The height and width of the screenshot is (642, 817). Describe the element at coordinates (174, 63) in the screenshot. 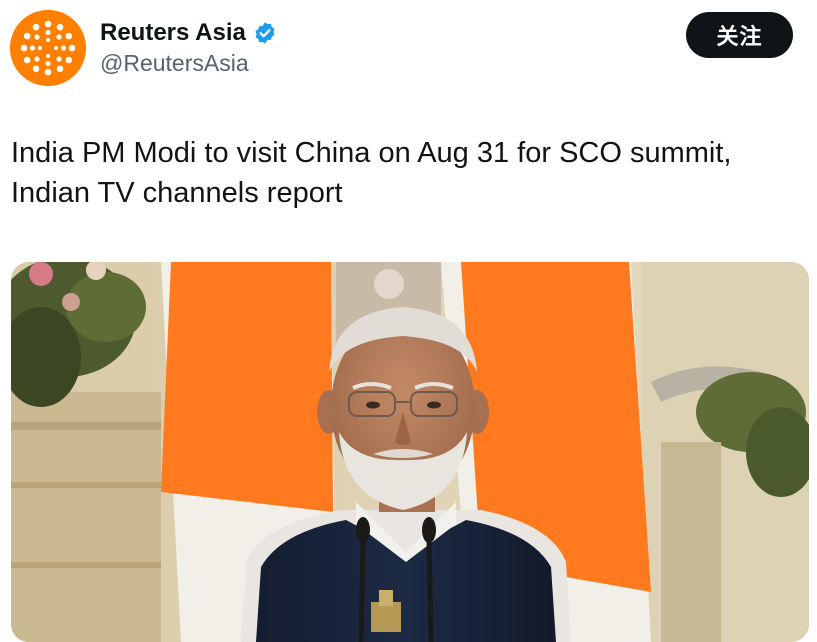

I see `account-handle: @ReutersAsia` at that location.